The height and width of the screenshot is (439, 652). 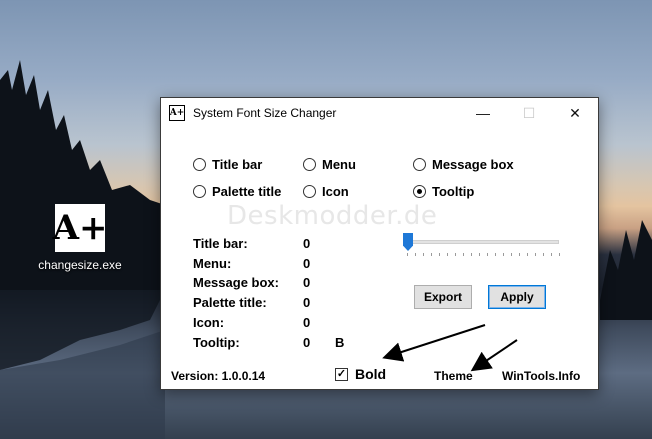 I want to click on size-label-tooltip: Tooltip:, so click(x=216, y=342).